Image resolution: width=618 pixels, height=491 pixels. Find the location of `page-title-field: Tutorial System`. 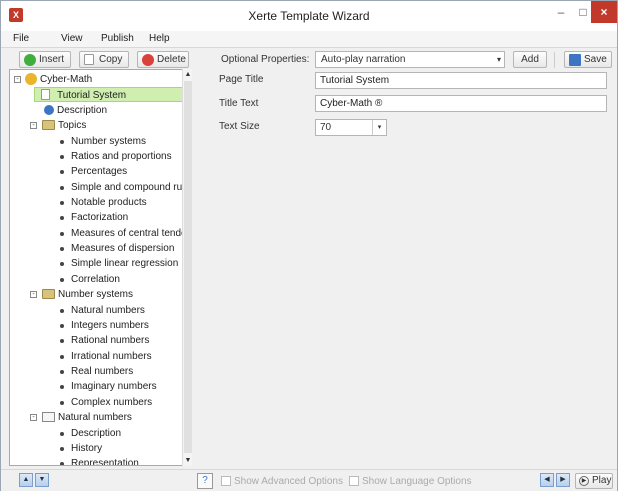

page-title-field: Tutorial System is located at coordinates (461, 80).